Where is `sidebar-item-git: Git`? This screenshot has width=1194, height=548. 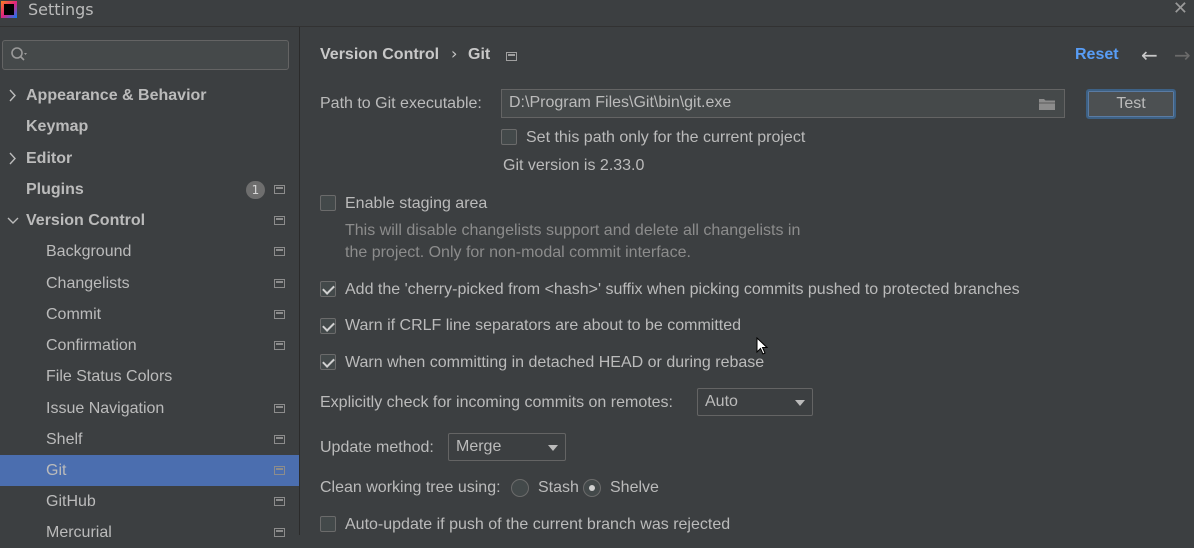
sidebar-item-git: Git is located at coordinates (149, 470).